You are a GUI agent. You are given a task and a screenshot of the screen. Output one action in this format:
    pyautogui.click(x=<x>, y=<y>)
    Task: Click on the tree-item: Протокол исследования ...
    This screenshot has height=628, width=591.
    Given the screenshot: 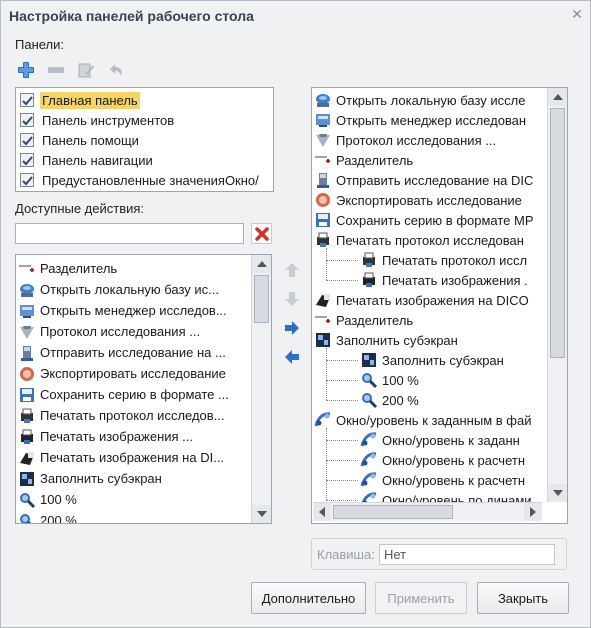 What is the action you would take?
    pyautogui.click(x=429, y=140)
    